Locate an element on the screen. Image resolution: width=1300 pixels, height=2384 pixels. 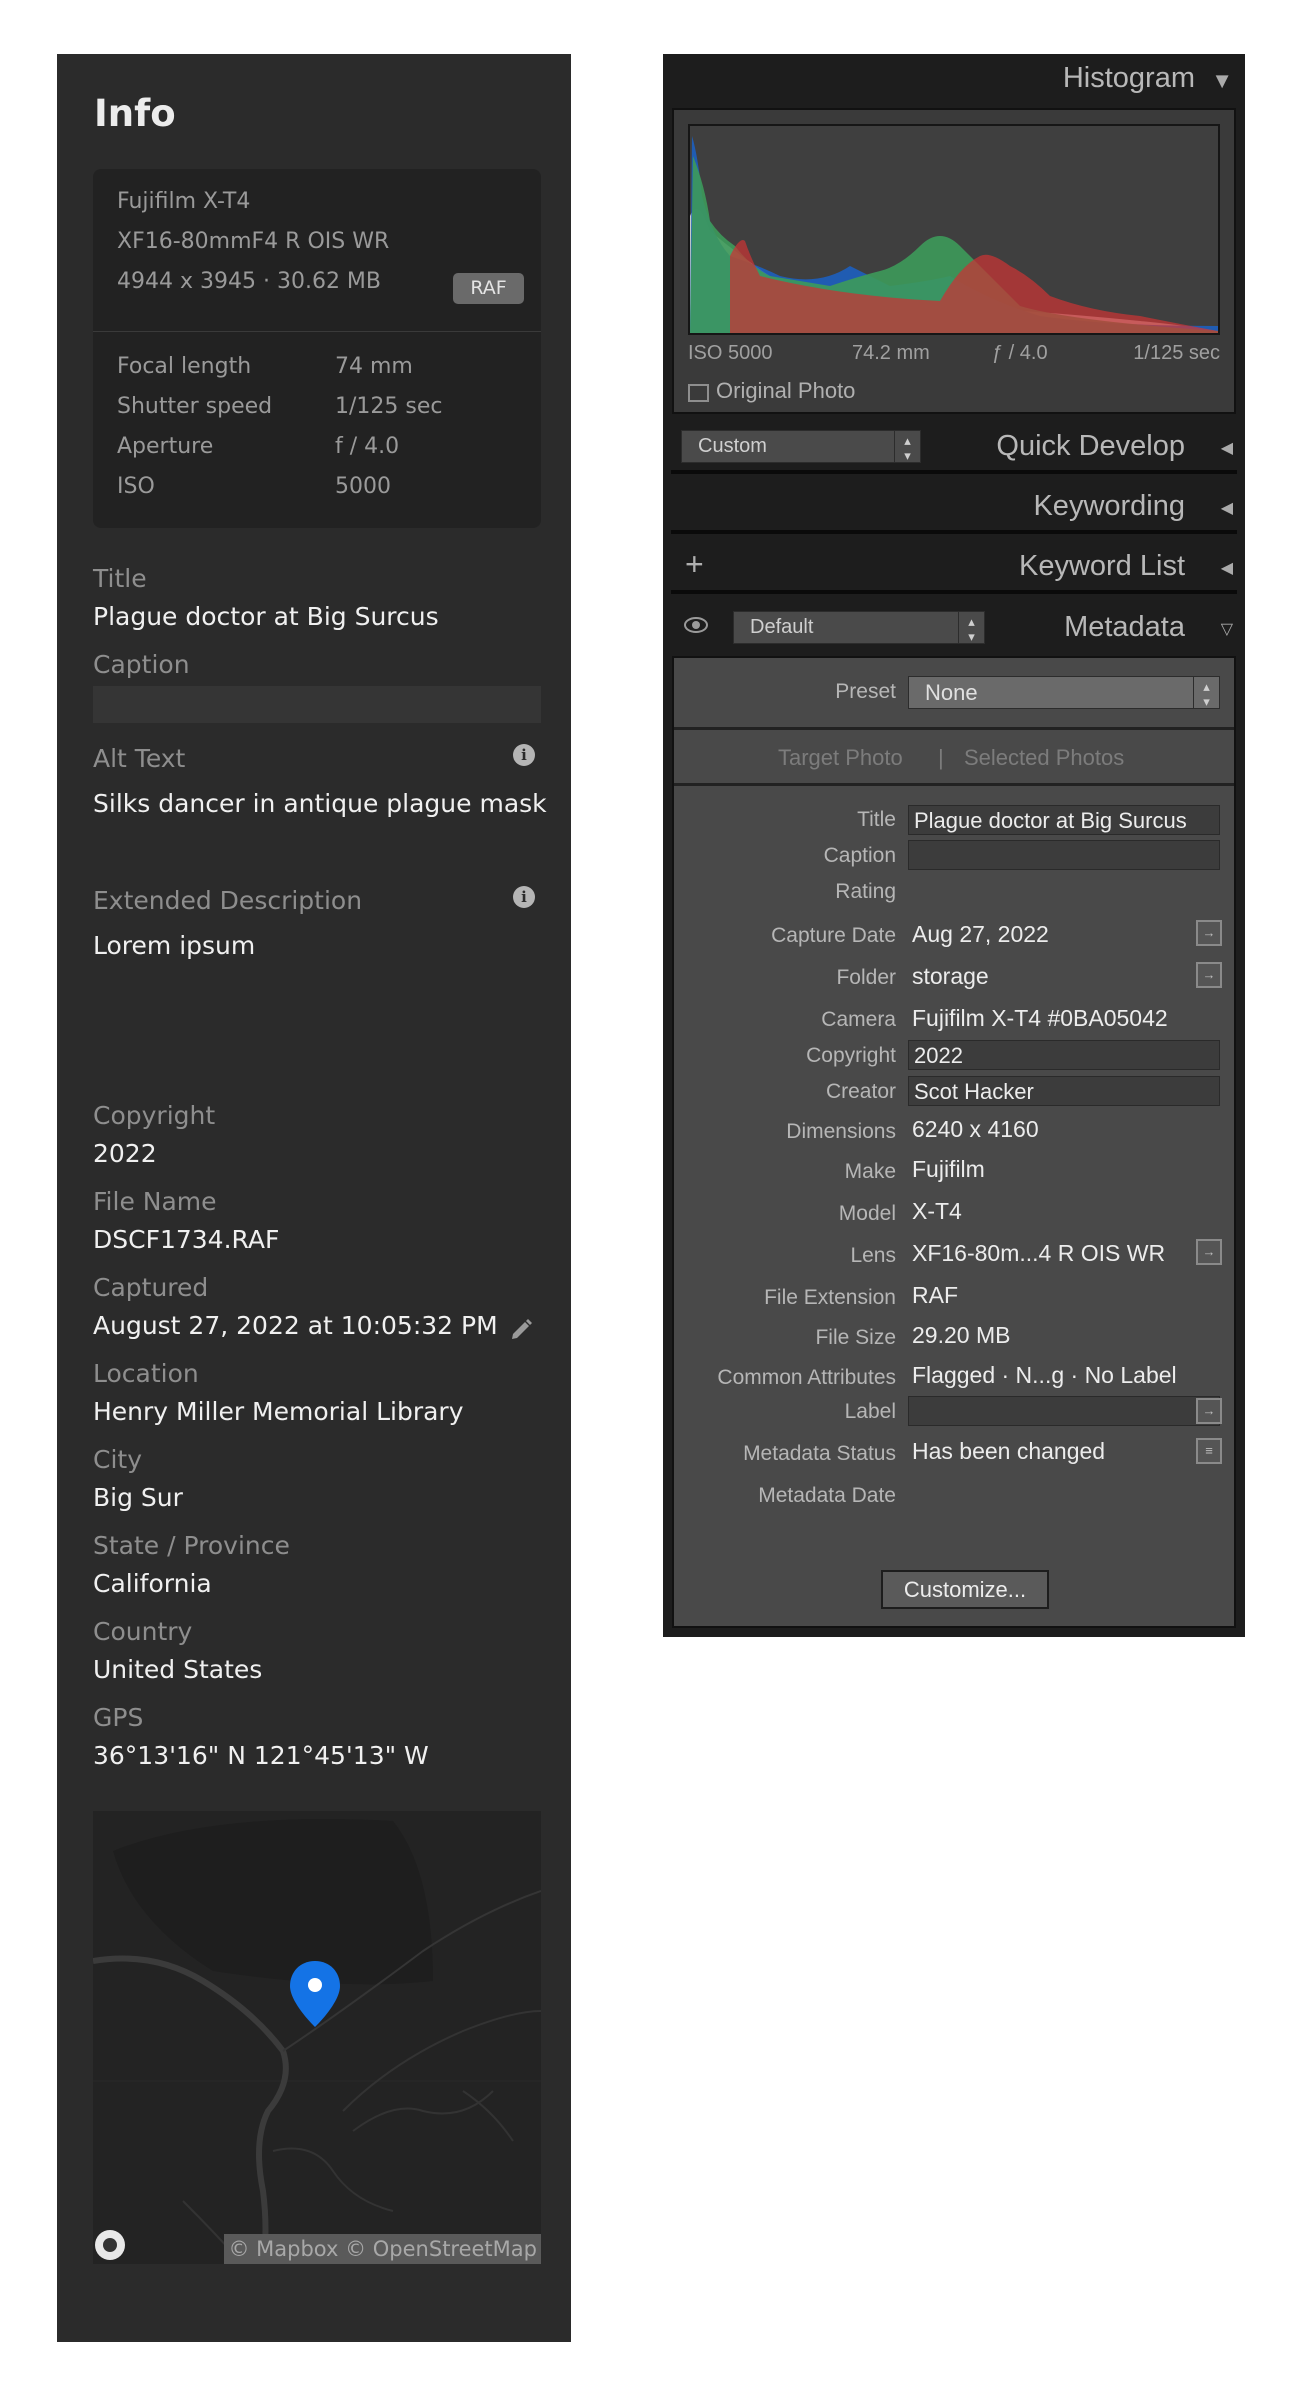
preset-row: Preset None ▴ ▾ is located at coordinates (954, 694).